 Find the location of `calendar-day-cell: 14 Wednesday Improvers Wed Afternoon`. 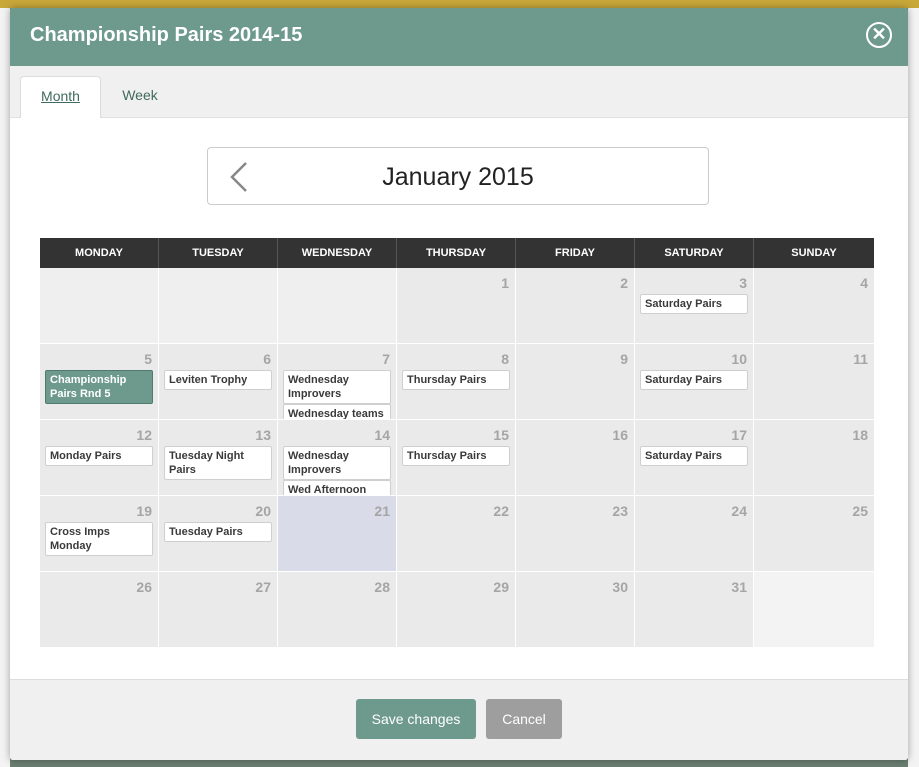

calendar-day-cell: 14 Wednesday Improvers Wed Afternoon is located at coordinates (337, 458).